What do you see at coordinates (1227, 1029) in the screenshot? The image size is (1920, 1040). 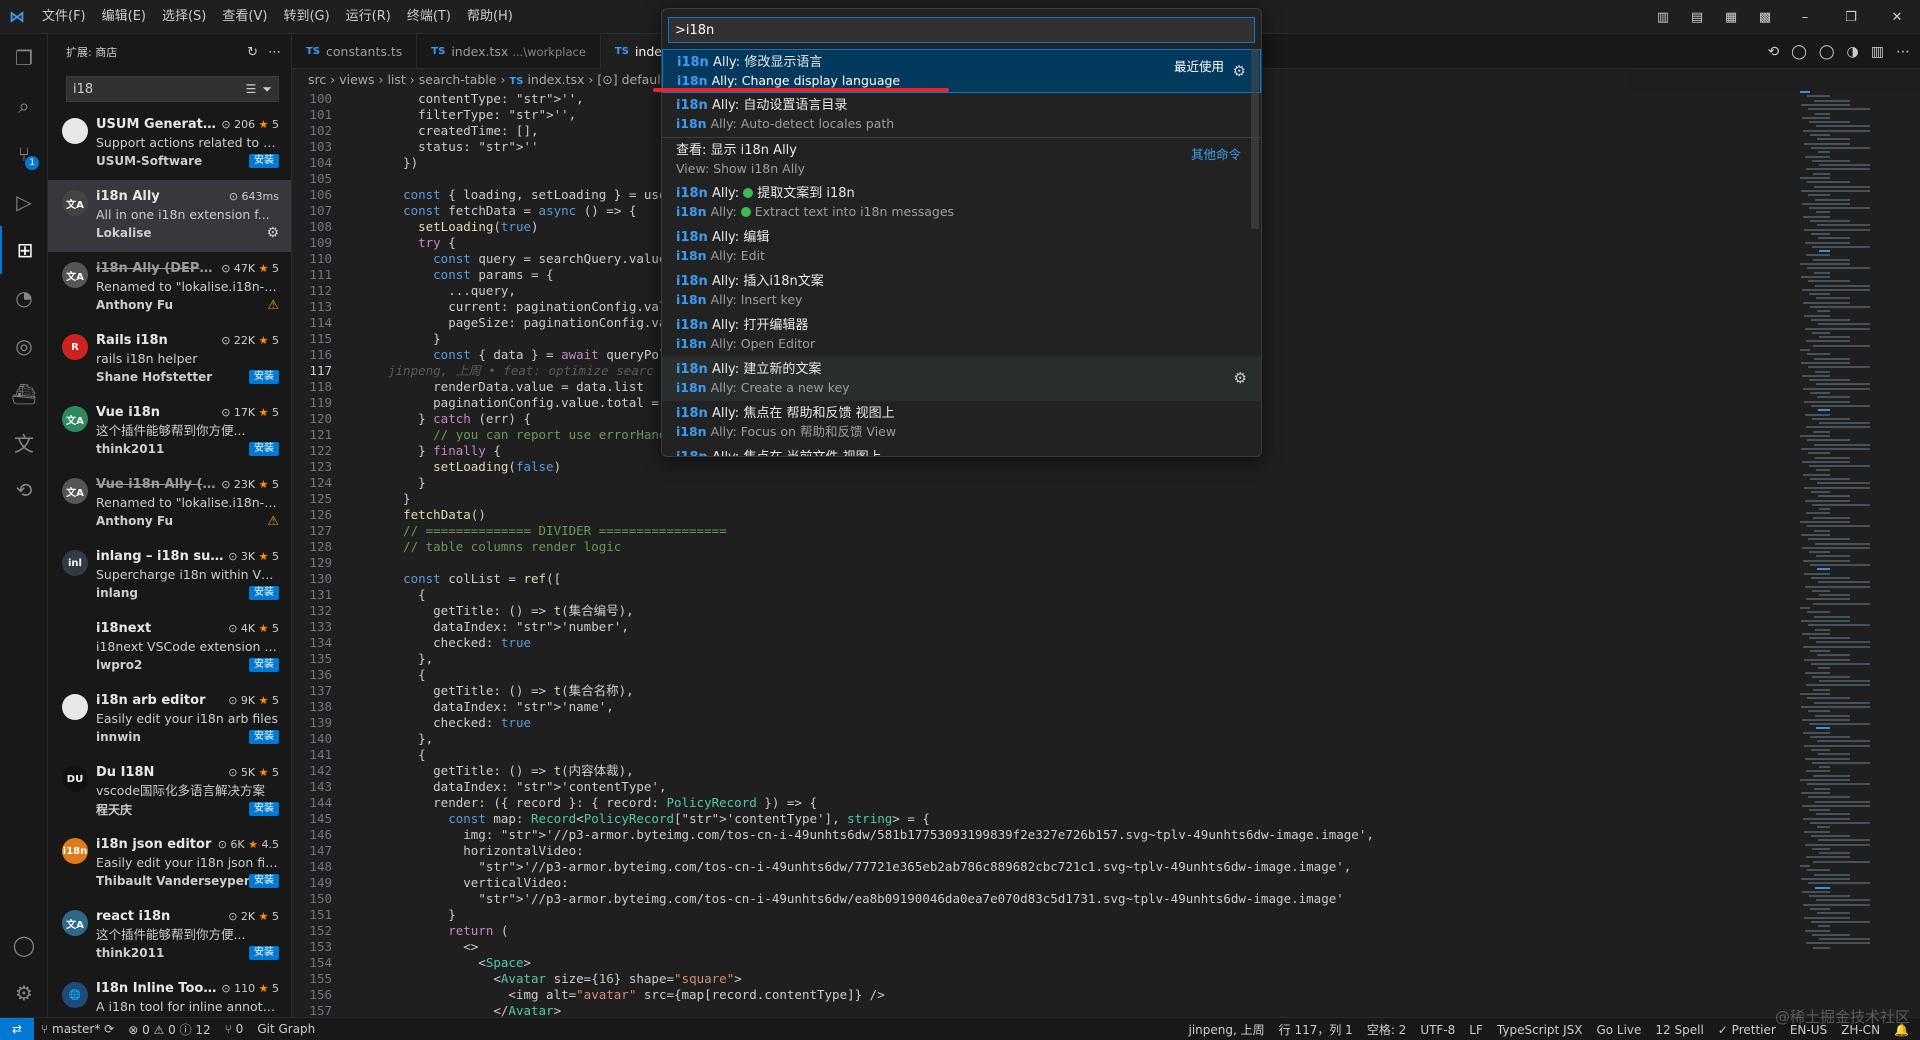 I see `git-blame-status: jinpeng, 上周` at bounding box center [1227, 1029].